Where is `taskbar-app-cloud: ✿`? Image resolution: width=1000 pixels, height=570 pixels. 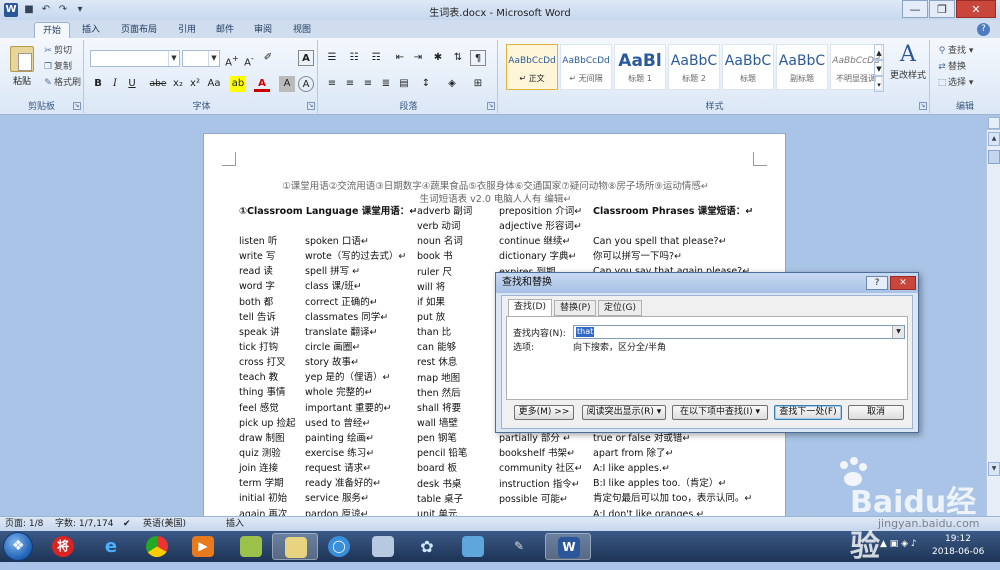 taskbar-app-cloud: ✿ is located at coordinates (427, 546).